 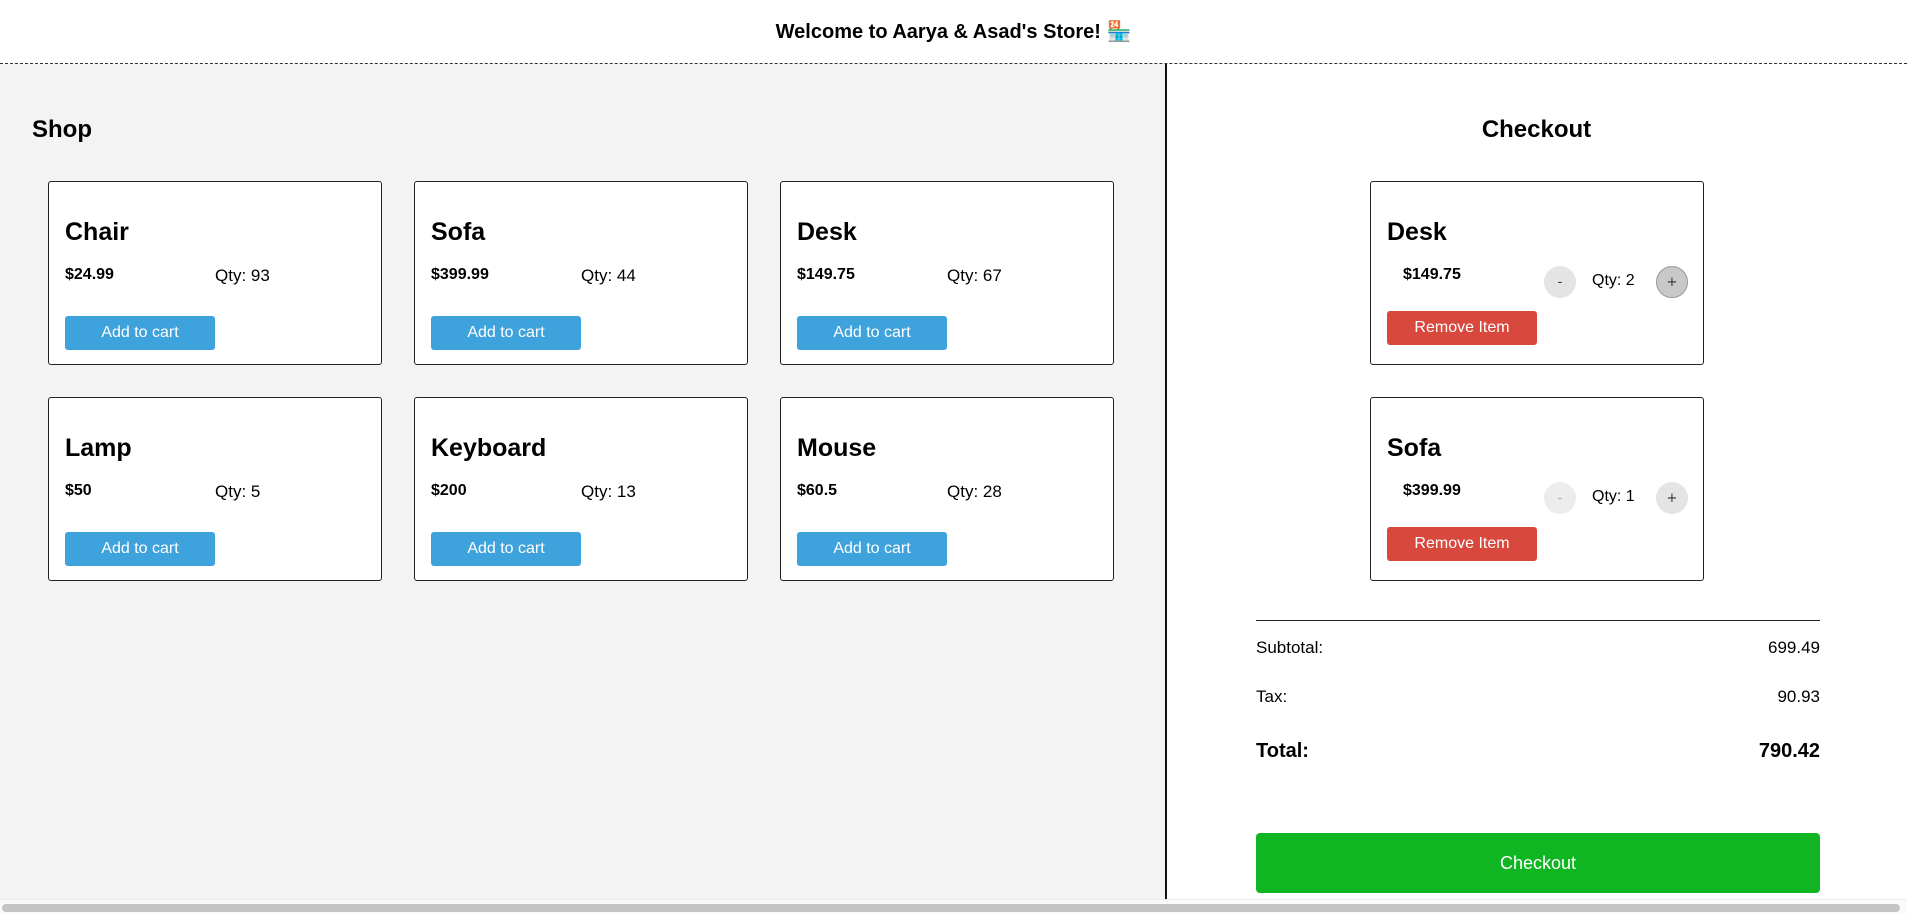 I want to click on product-price: $60.5, so click(x=817, y=490).